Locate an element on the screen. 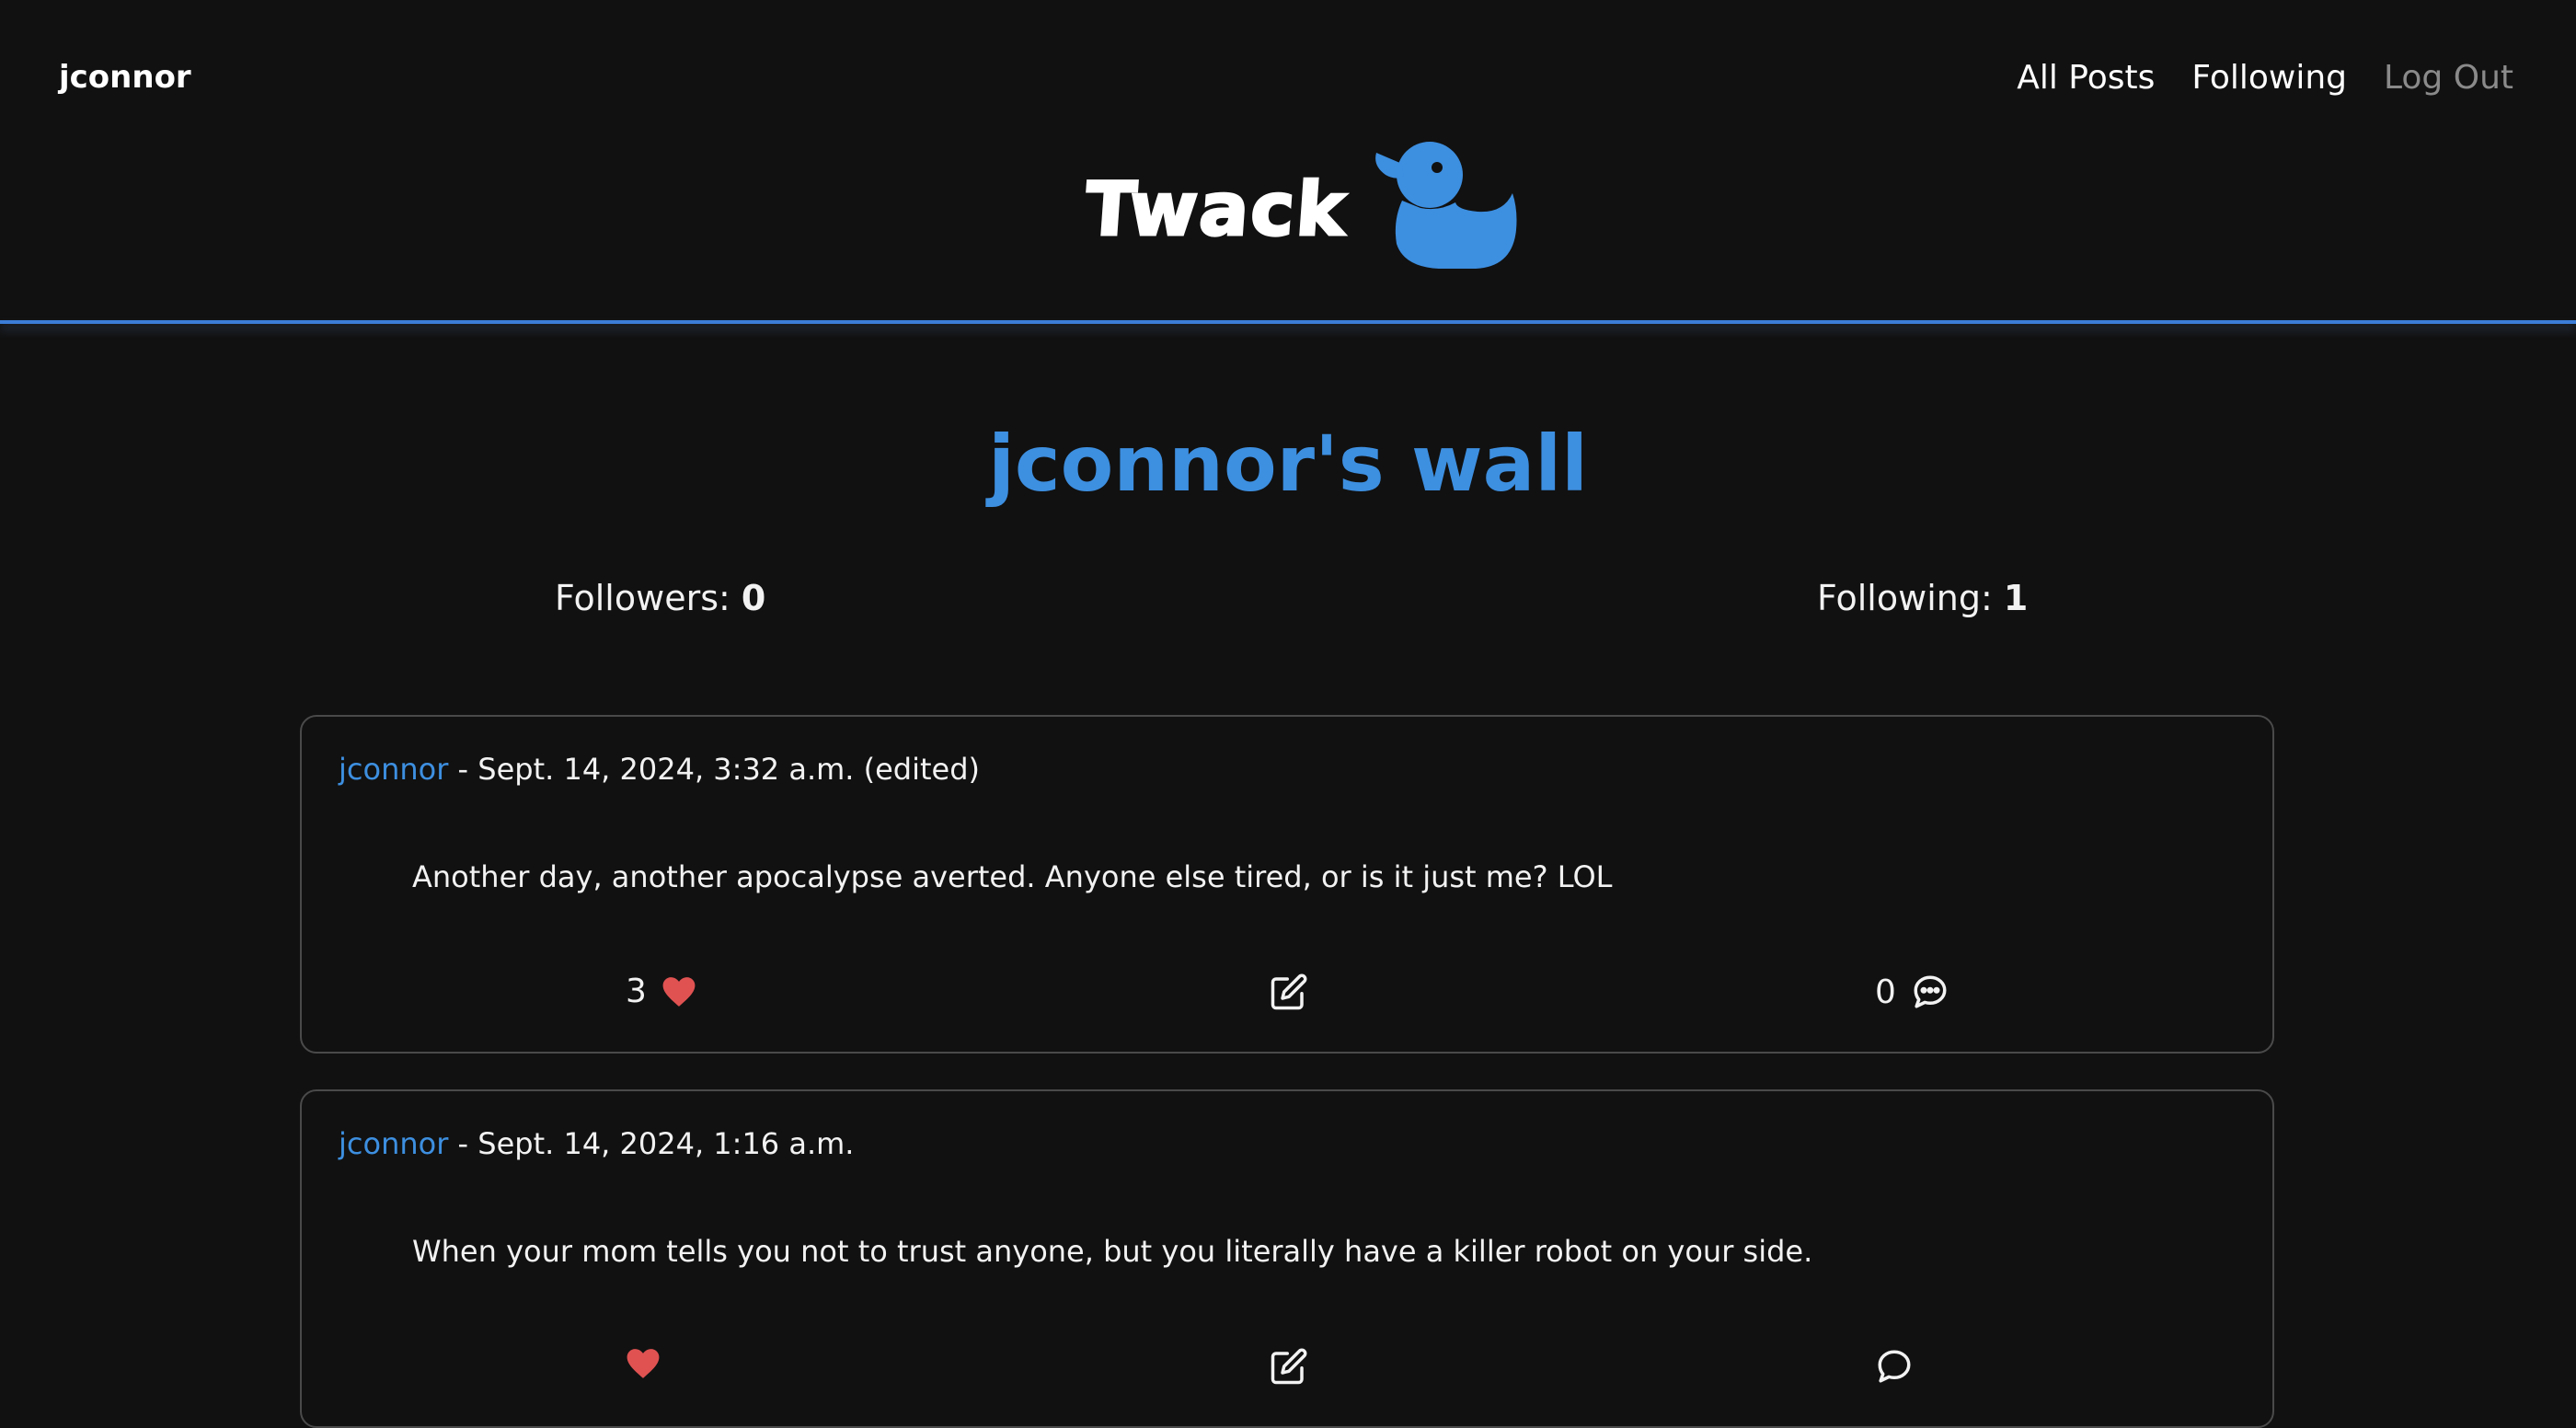  following-count: 1 is located at coordinates (2016, 598).